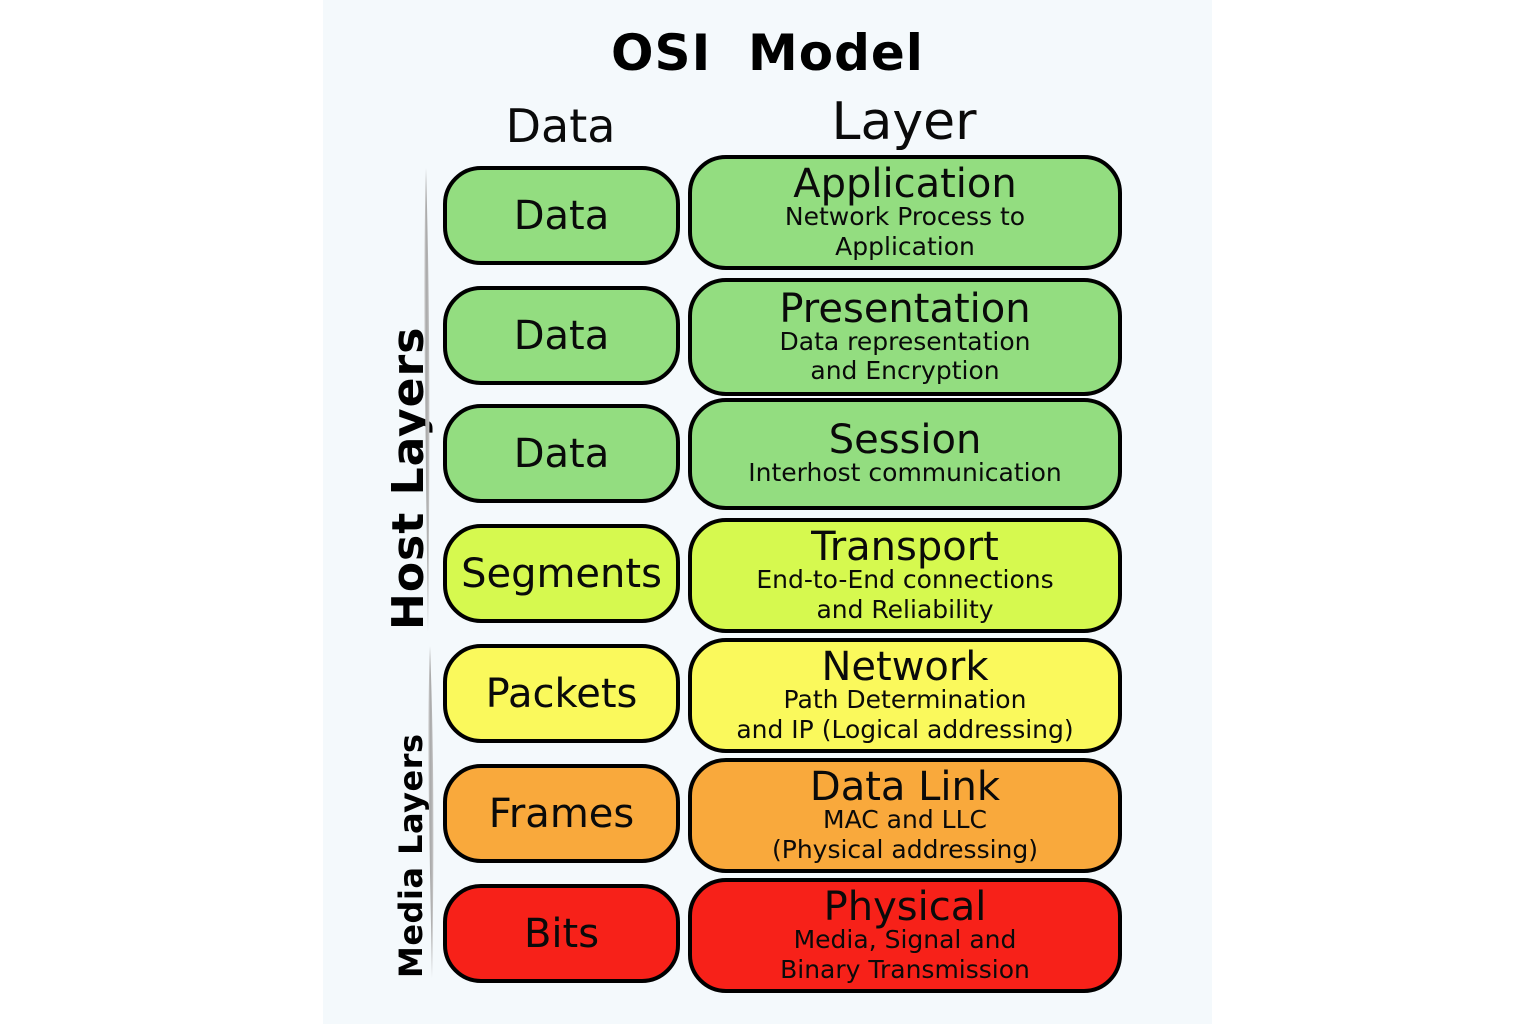 The width and height of the screenshot is (1536, 1024). I want to click on layer-name: Presentation, so click(905, 308).